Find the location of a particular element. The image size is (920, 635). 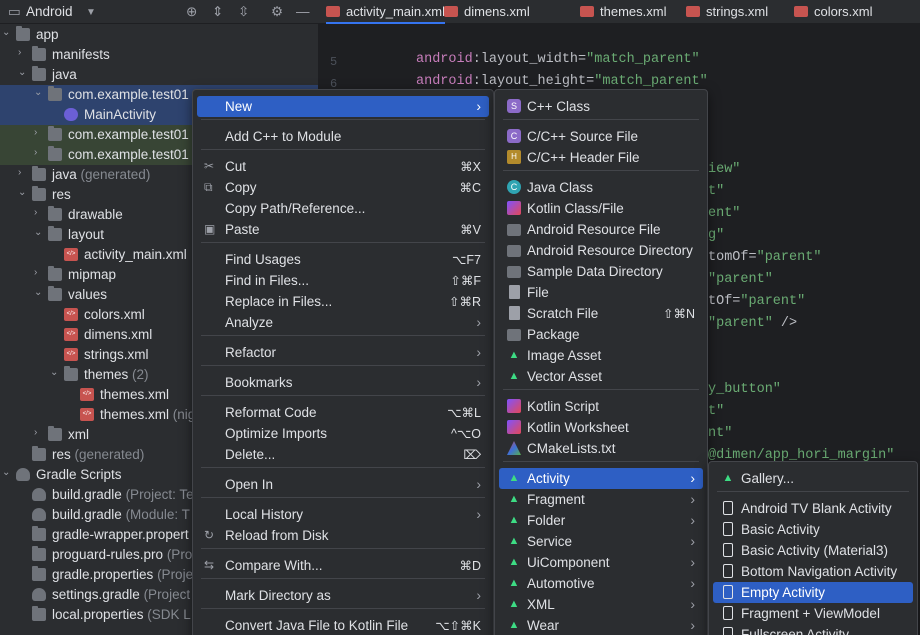

menu-item-image-asset: ▲ Image Asset is located at coordinates (601, 355).